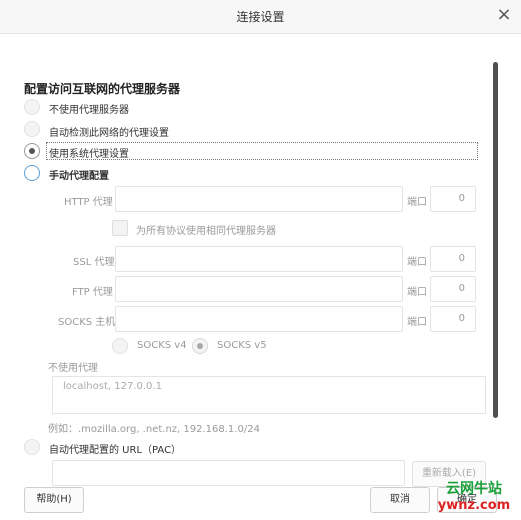 The height and width of the screenshot is (520, 521). Describe the element at coordinates (259, 289) in the screenshot. I see `ftp-proxy-input` at that location.